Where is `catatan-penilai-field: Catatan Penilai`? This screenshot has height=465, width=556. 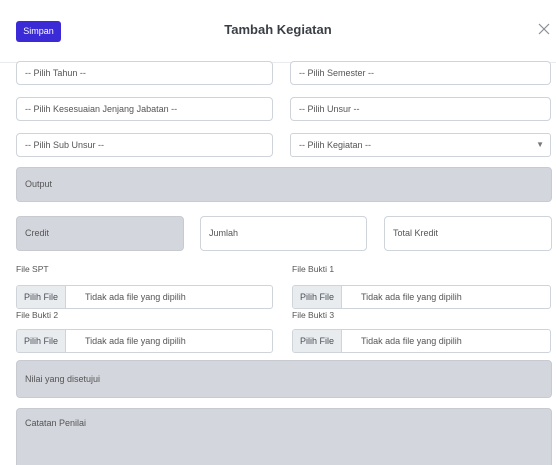 catatan-penilai-field: Catatan Penilai is located at coordinates (284, 436).